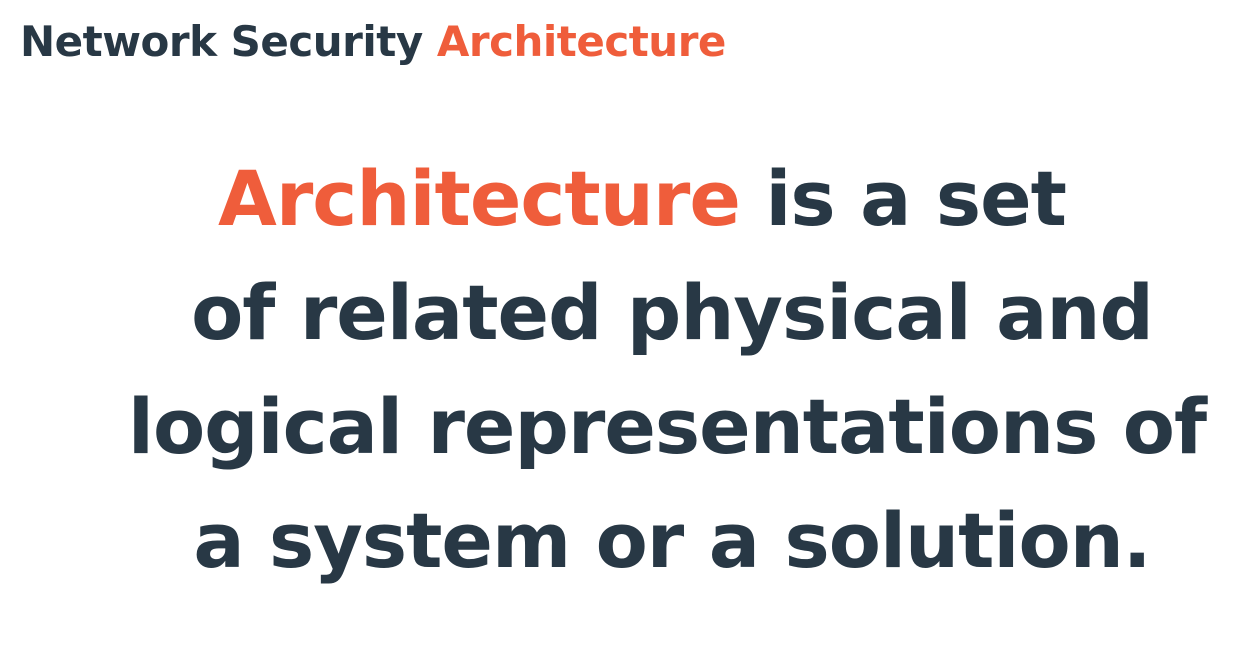 The height and width of the screenshot is (646, 1254). I want to click on statement-line-2: of related physical and, so click(672, 312).